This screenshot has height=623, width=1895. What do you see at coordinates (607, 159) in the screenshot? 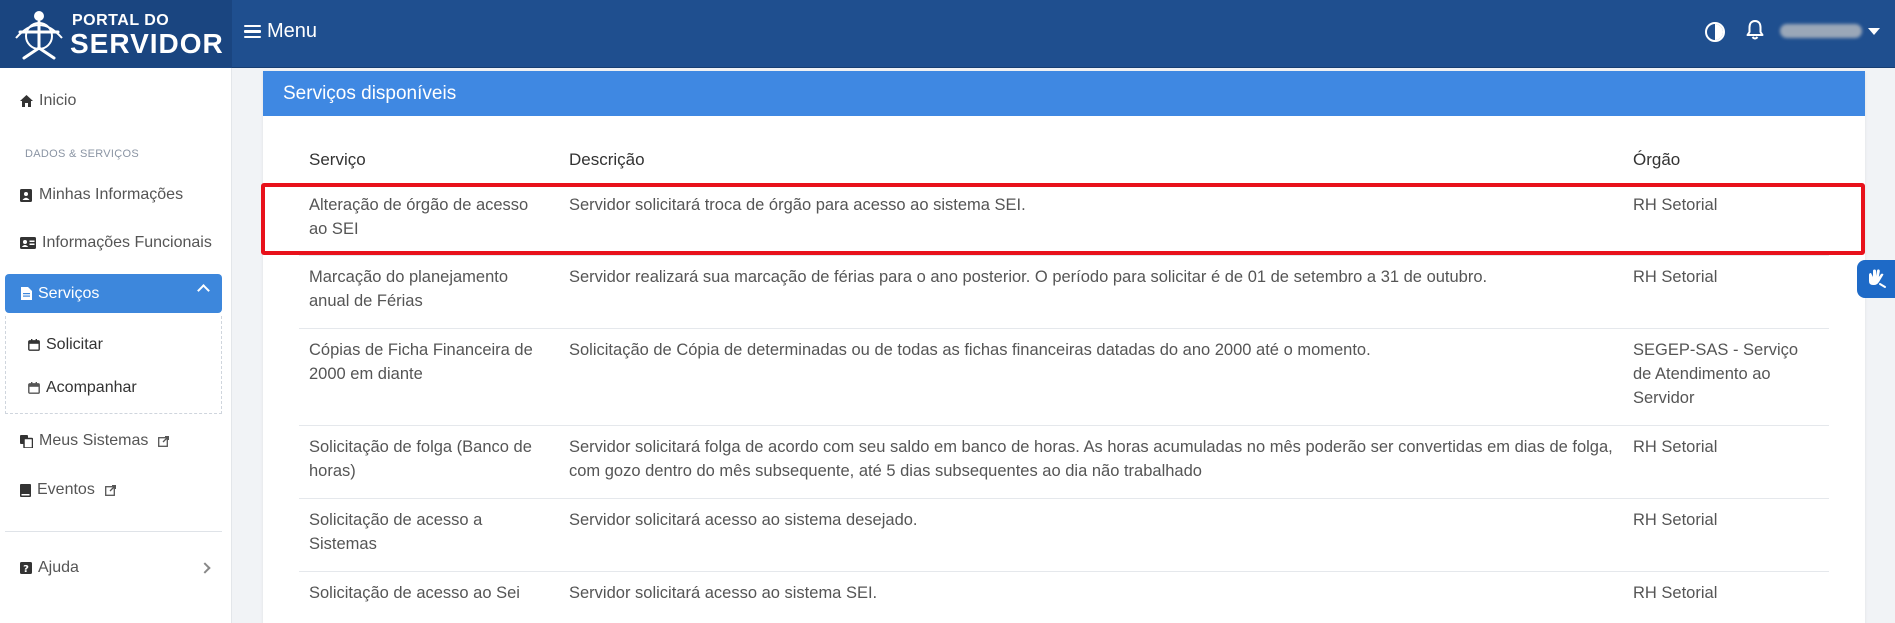
I see `column-header-descricao: Descrição` at bounding box center [607, 159].